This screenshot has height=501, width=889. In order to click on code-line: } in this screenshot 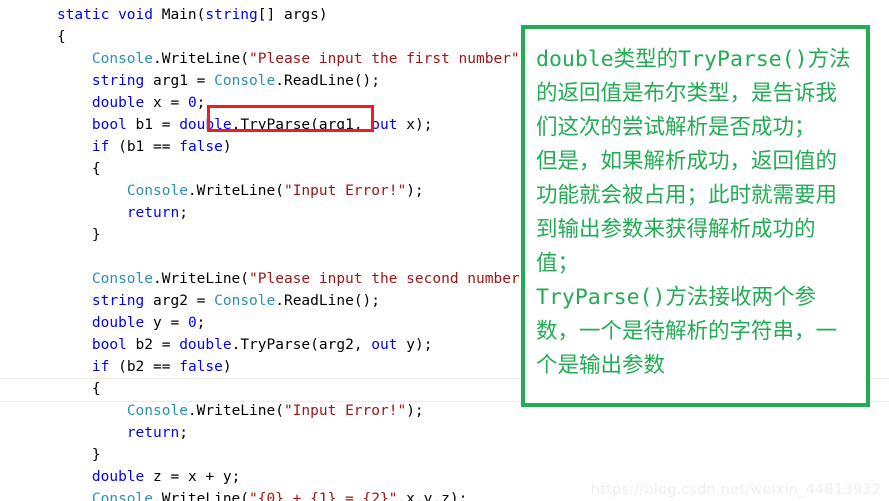, I will do `click(444, 455)`.